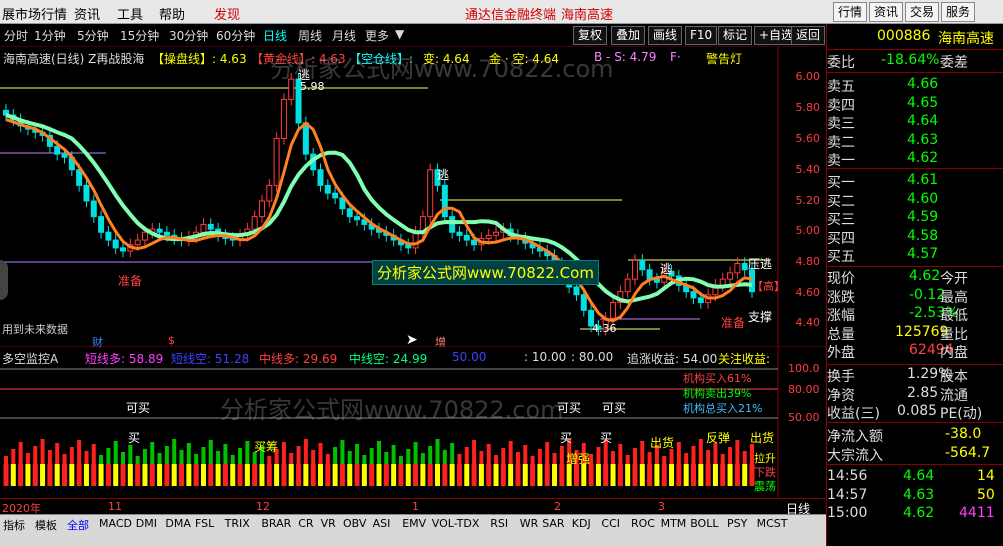 The width and height of the screenshot is (1003, 546). Describe the element at coordinates (772, 523) in the screenshot. I see `indicator-tab-mcst: MCST` at that location.